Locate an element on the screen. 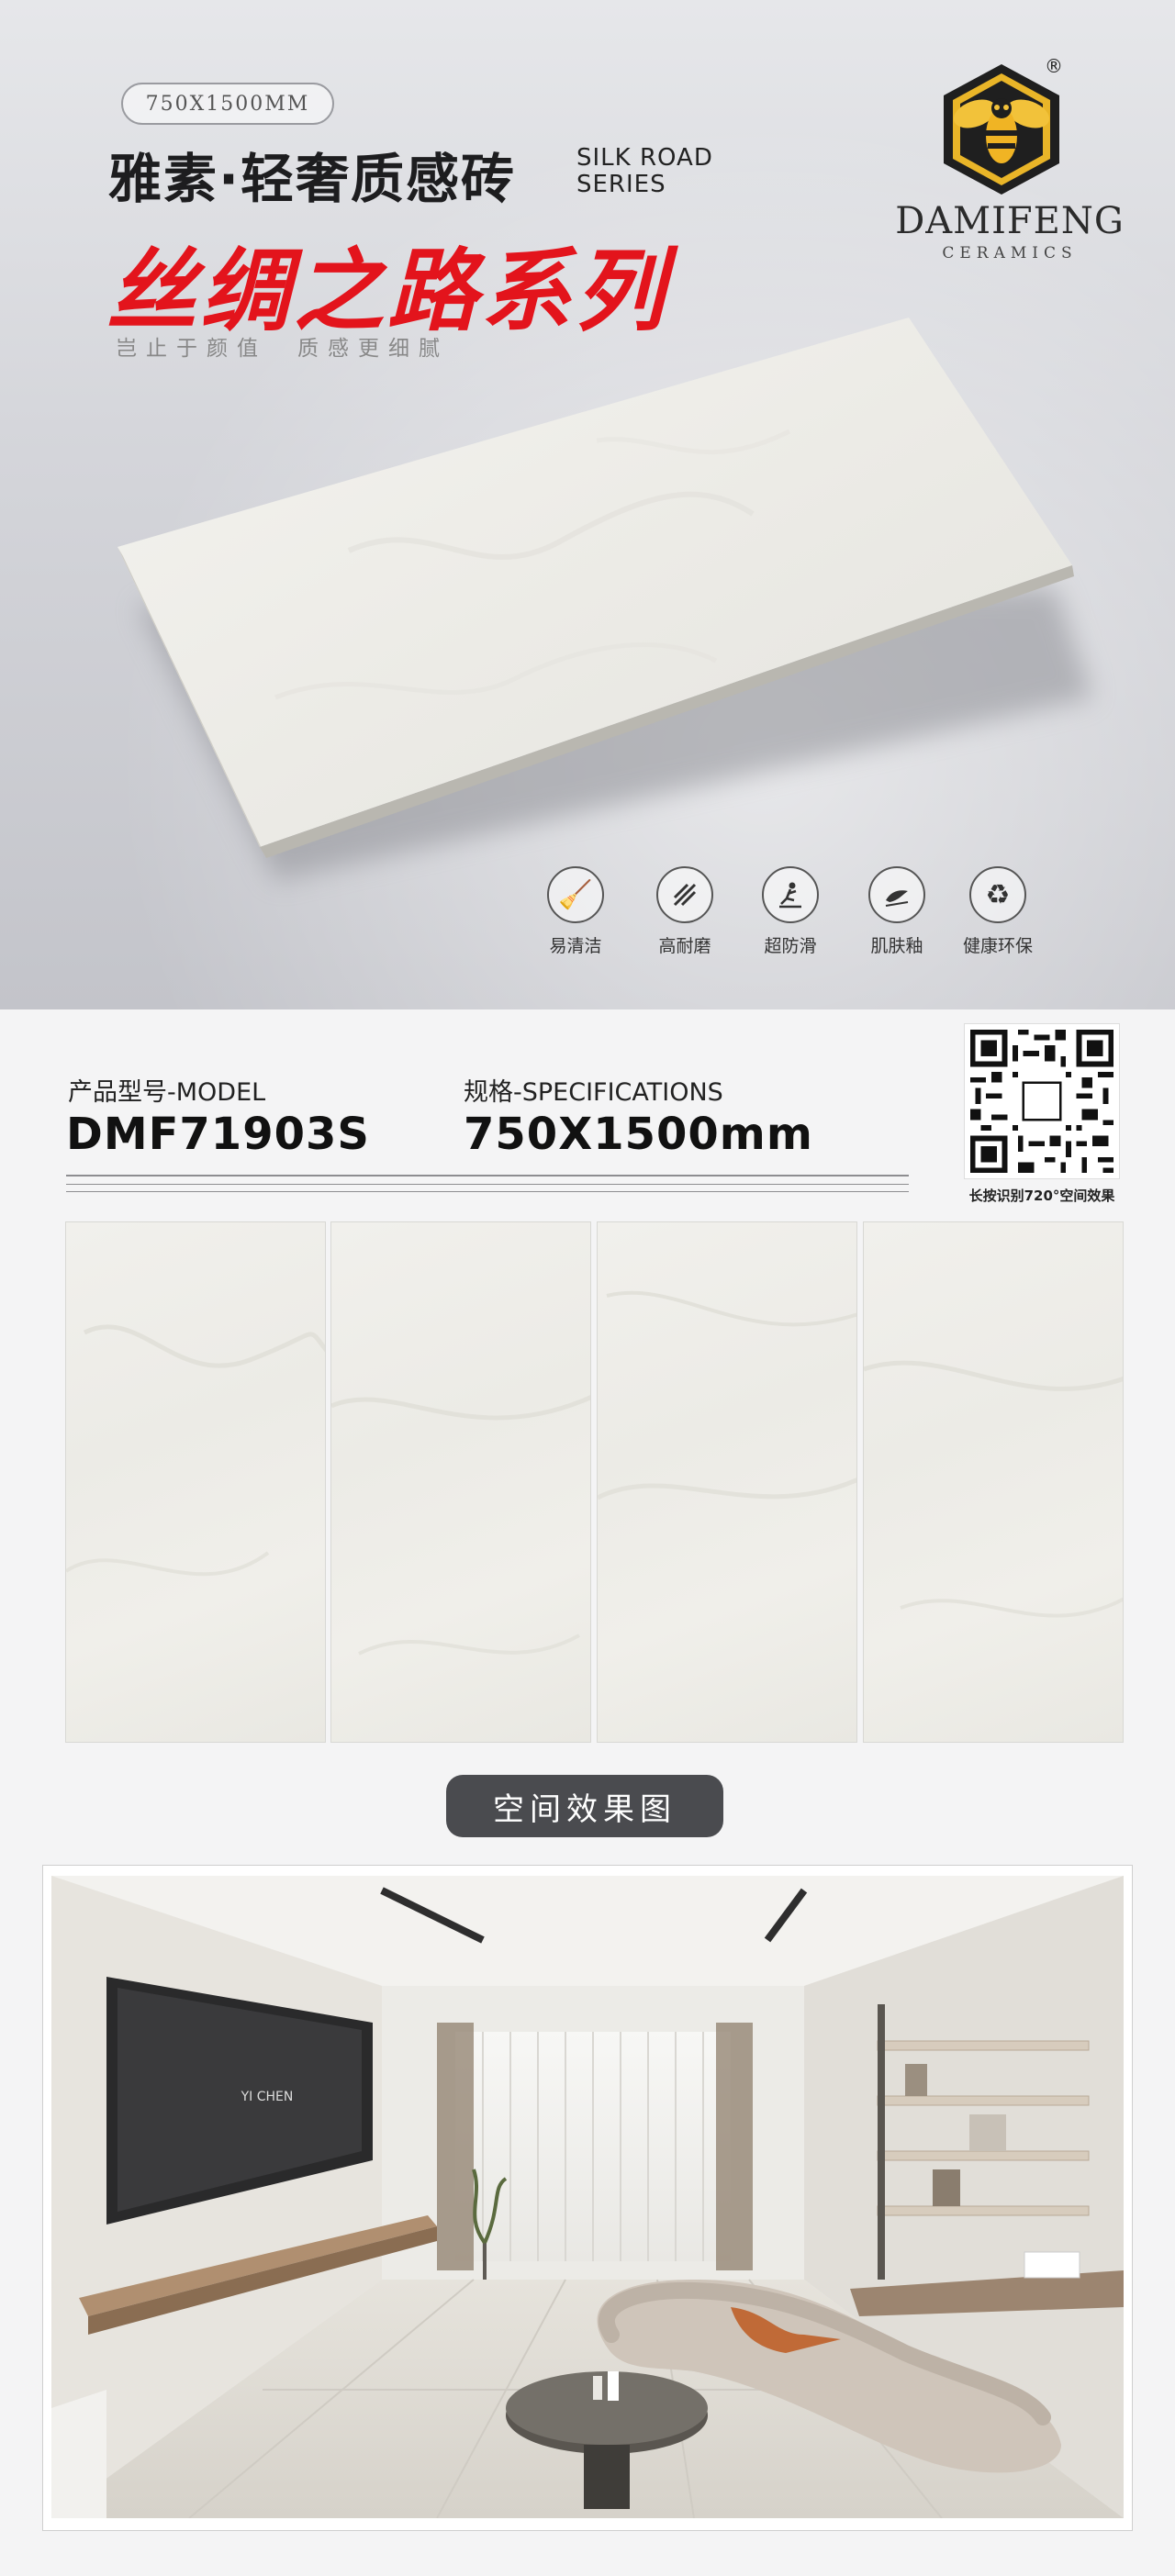 The width and height of the screenshot is (1175, 2576). feature-eco: ♻ 健康环保 is located at coordinates (998, 912).